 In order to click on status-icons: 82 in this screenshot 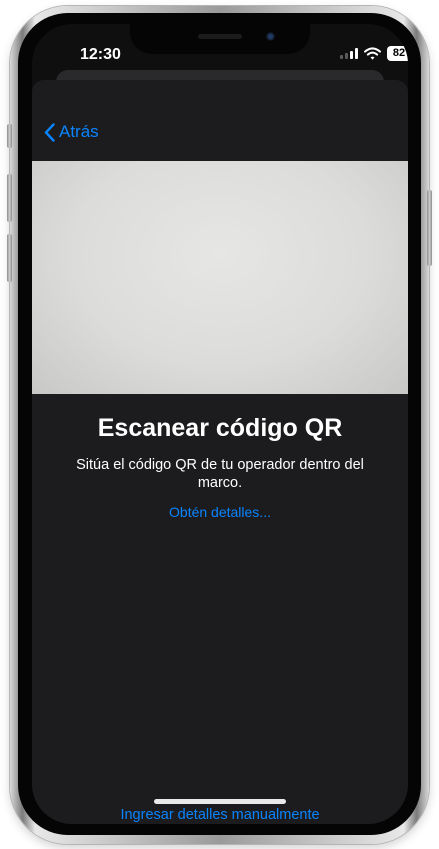, I will do `click(374, 53)`.